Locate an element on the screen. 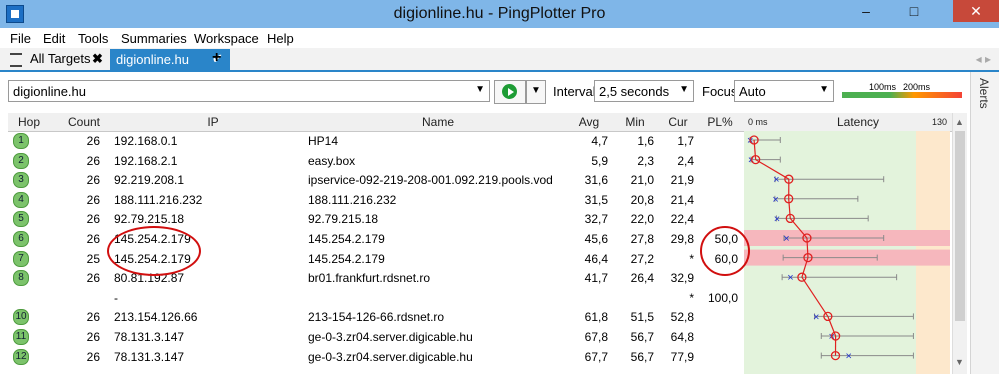  col-hop: Hop is located at coordinates (29, 122).